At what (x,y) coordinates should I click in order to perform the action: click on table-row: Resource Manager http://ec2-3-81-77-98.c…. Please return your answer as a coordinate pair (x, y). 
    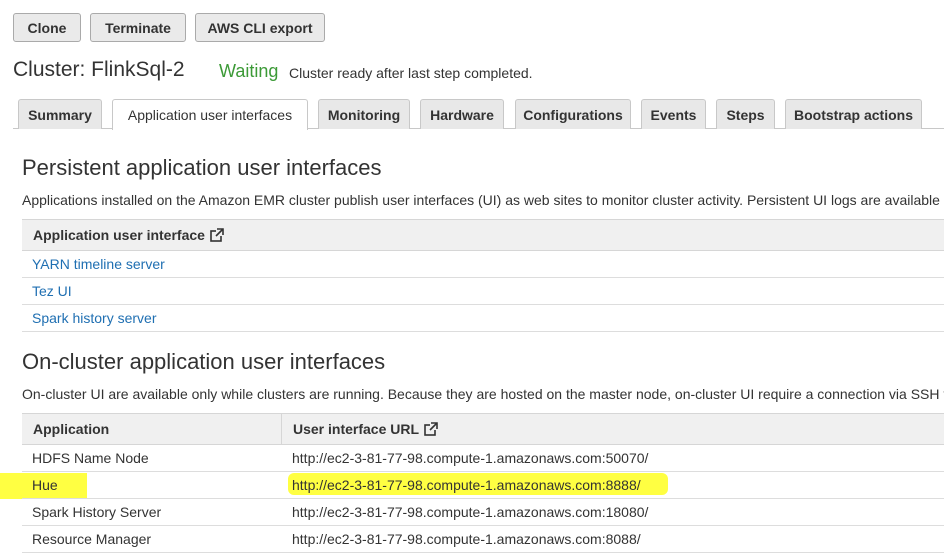
    Looking at the image, I should click on (483, 539).